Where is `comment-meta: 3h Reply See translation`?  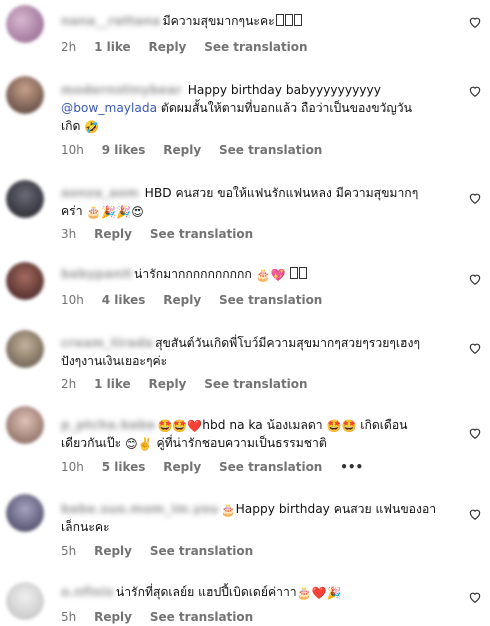 comment-meta: 3h Reply See translation is located at coordinates (164, 234).